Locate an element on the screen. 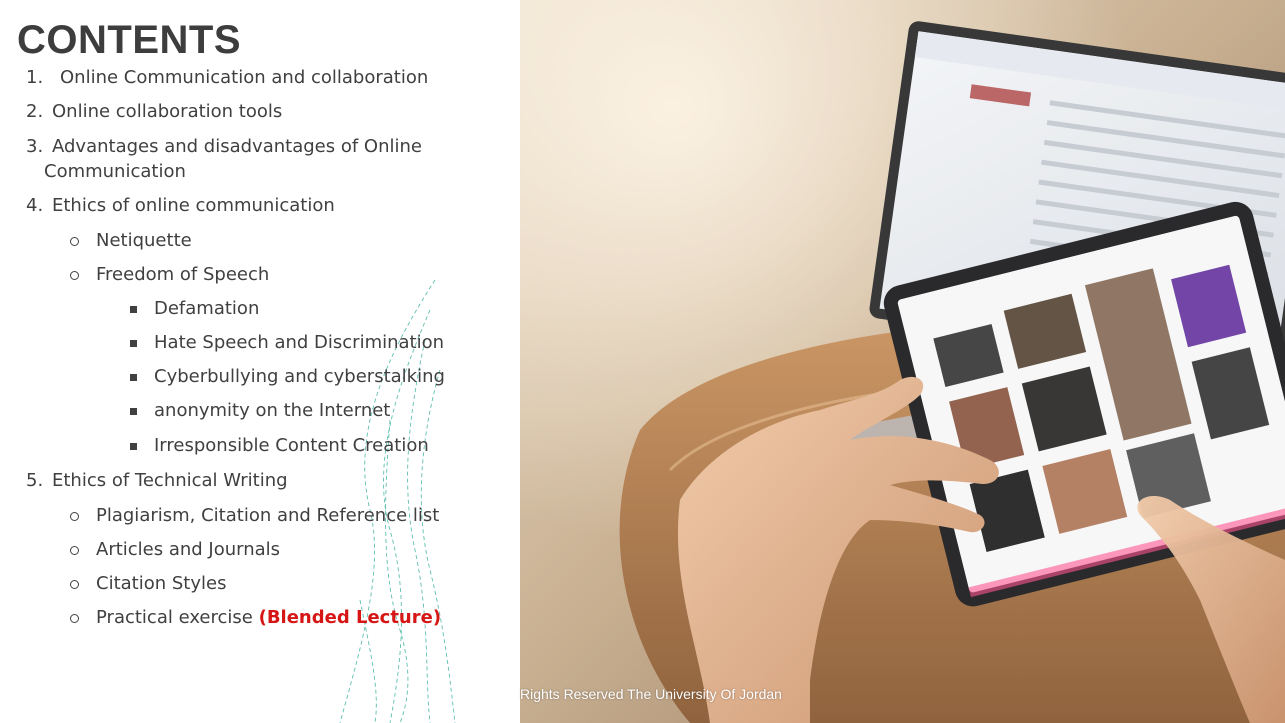 Image resolution: width=1285 pixels, height=723 pixels. list-number: 4. is located at coordinates (35, 205).